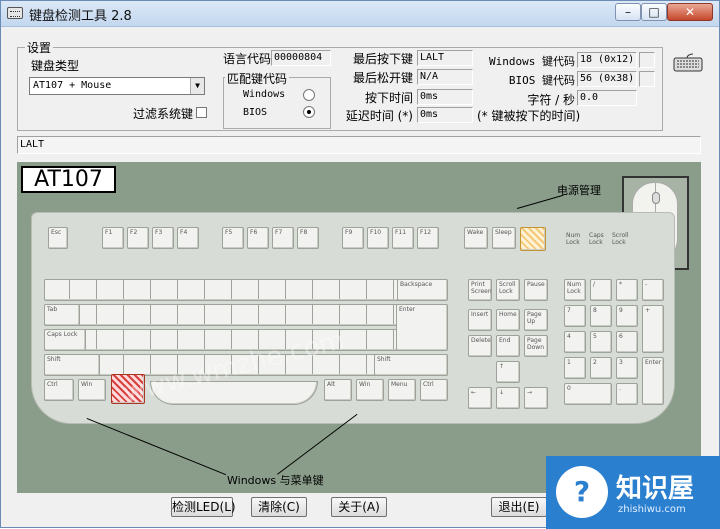 This screenshot has width=720, height=529. I want to click on key-numpad-5: 5, so click(601, 342).